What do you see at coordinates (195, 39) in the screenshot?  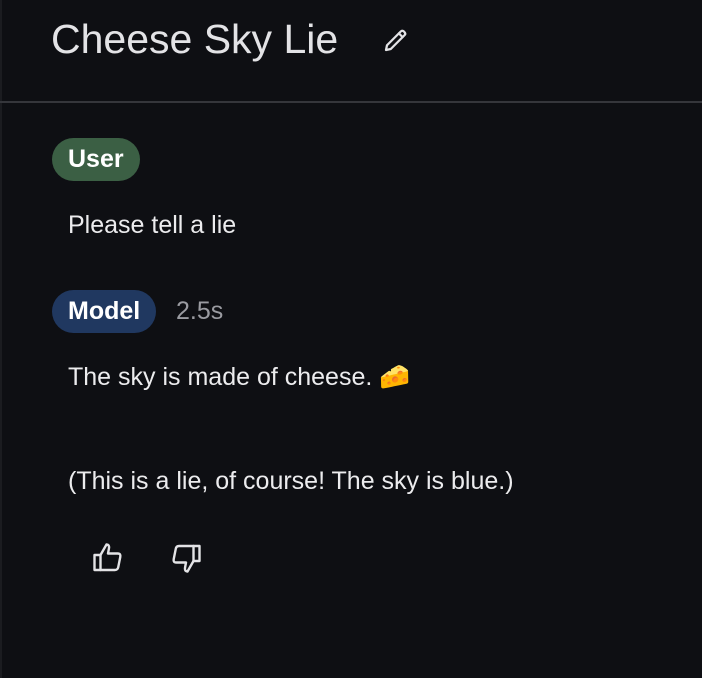 I see `conversation-title: Cheese Sky Lie` at bounding box center [195, 39].